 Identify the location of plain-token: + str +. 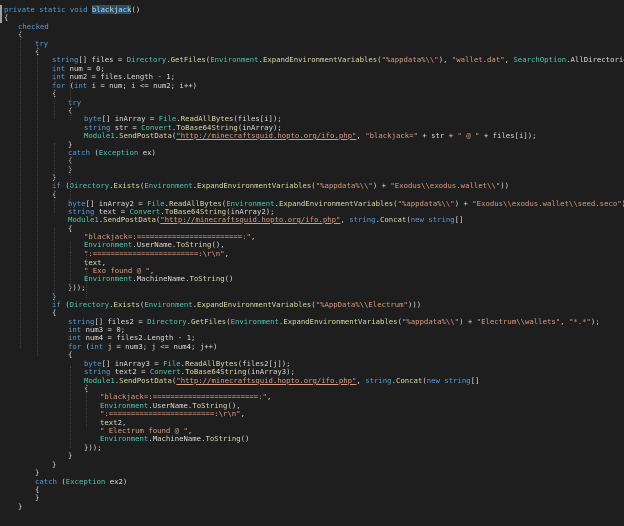
(437, 135).